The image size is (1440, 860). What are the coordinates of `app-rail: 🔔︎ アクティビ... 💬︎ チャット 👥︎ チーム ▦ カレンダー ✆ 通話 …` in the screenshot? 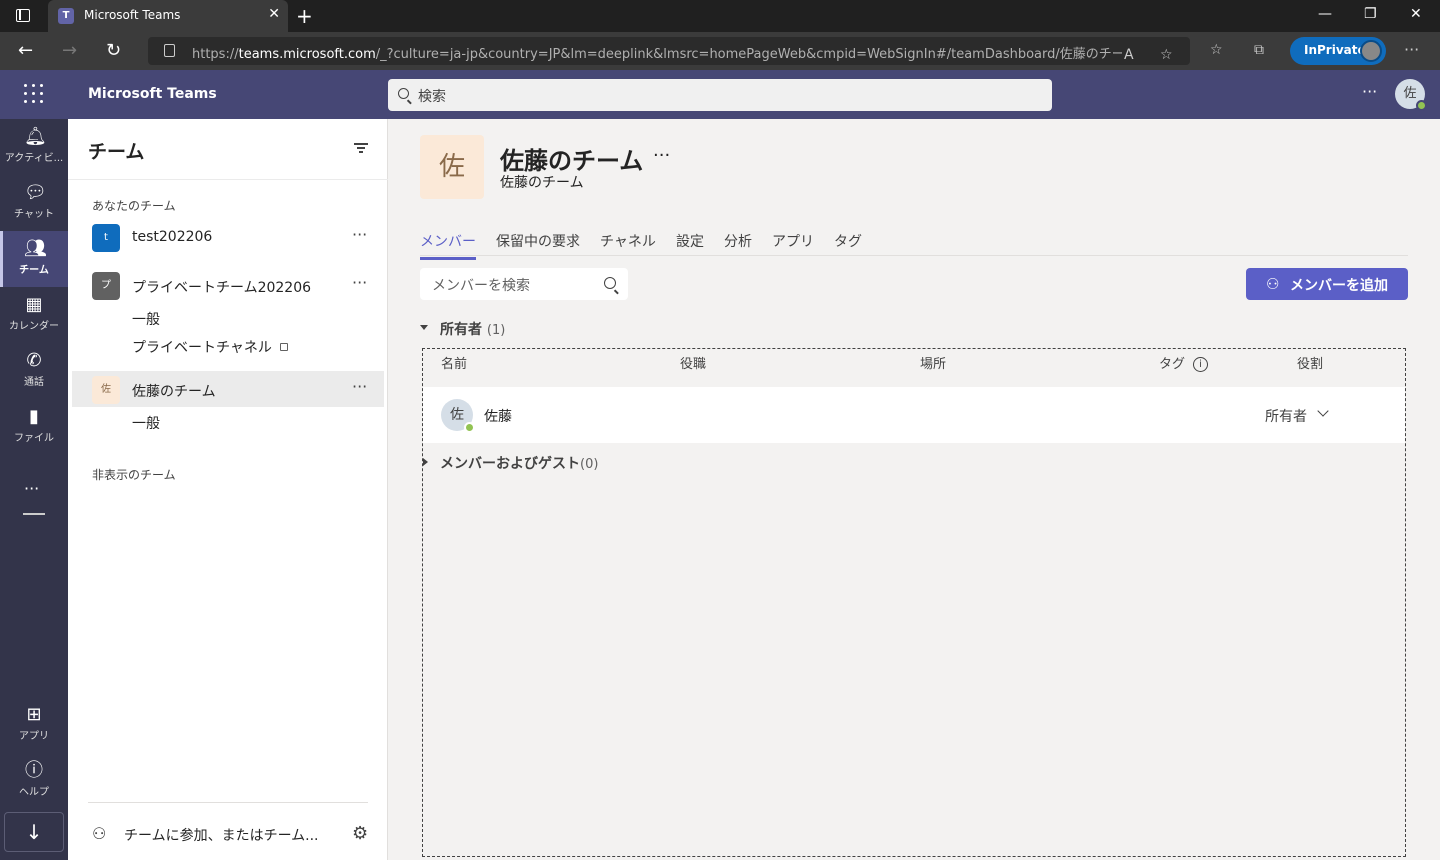 It's located at (34, 489).